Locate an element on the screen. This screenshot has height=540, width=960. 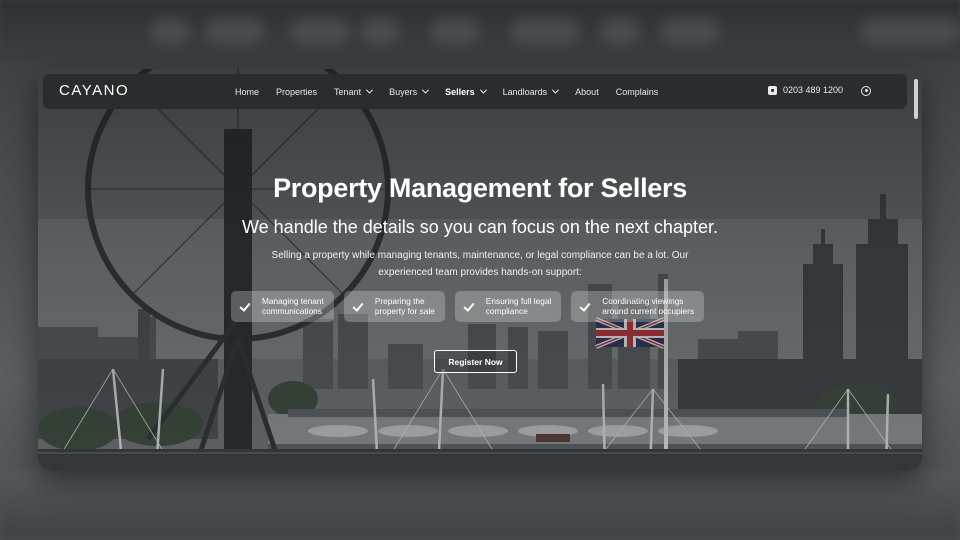
nav-item-home: Home is located at coordinates (247, 92).